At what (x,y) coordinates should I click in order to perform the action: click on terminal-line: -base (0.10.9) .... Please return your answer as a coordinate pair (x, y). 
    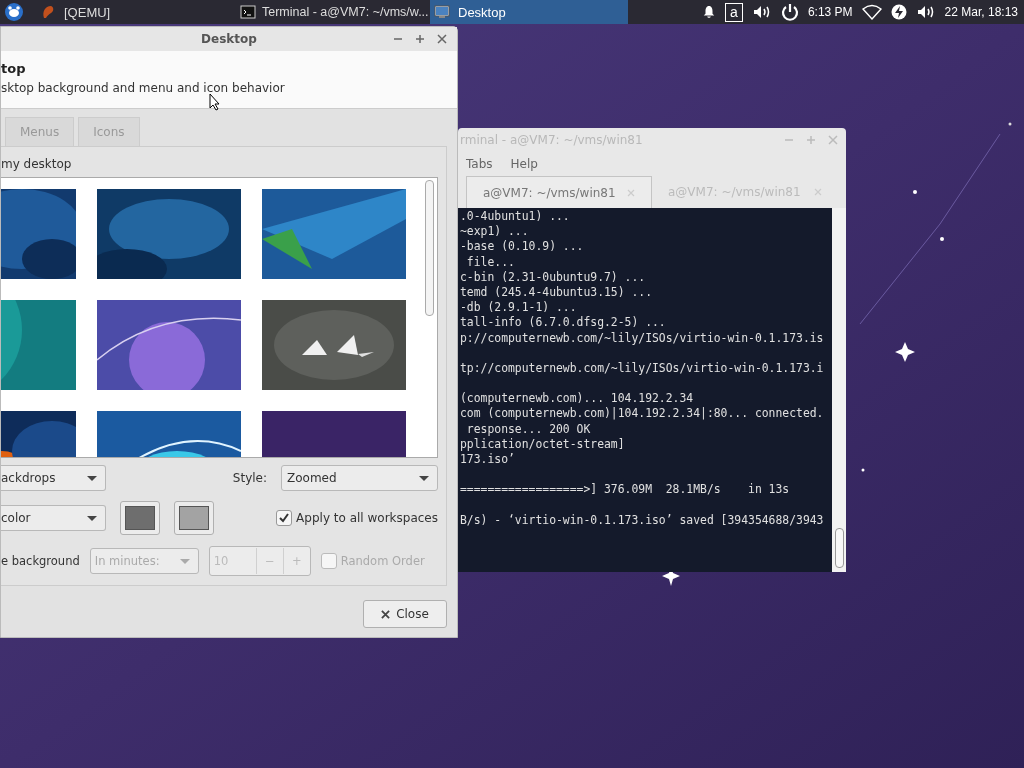
    Looking at the image, I should click on (522, 247).